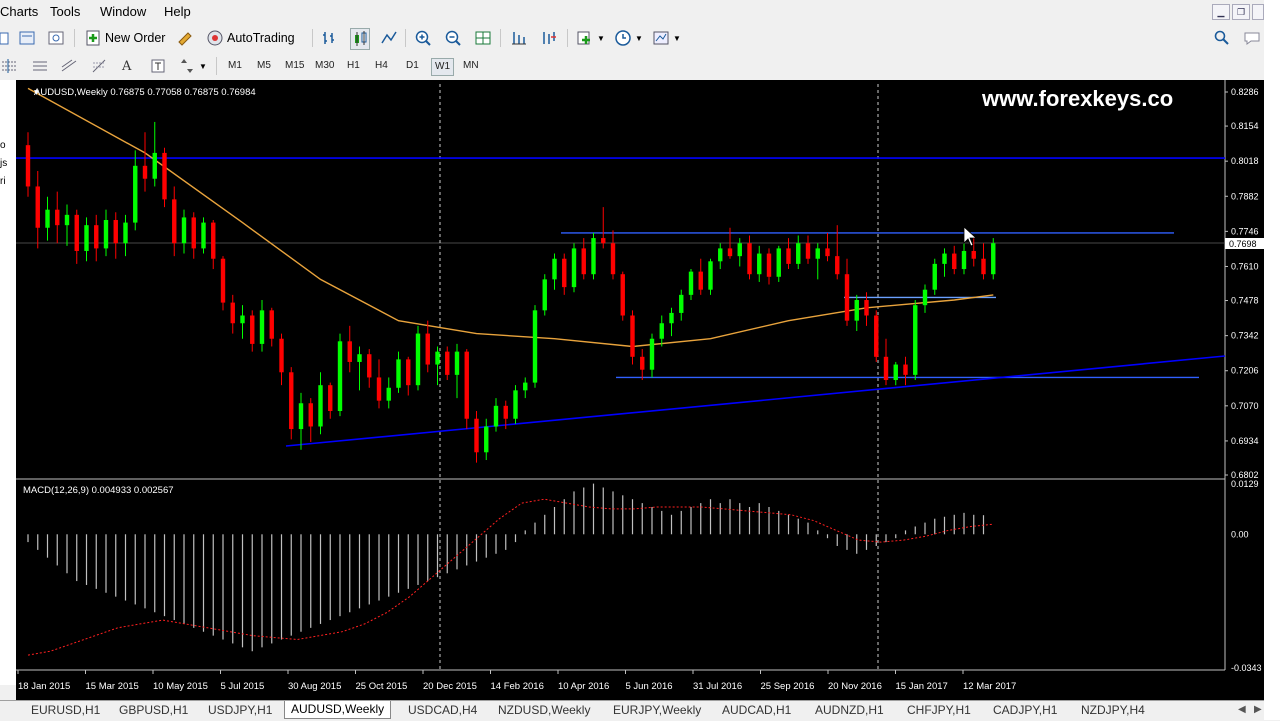 This screenshot has width=1280, height=721. What do you see at coordinates (240, 710) in the screenshot?
I see `tab-usdjpy-h1: USDJPY,H1` at bounding box center [240, 710].